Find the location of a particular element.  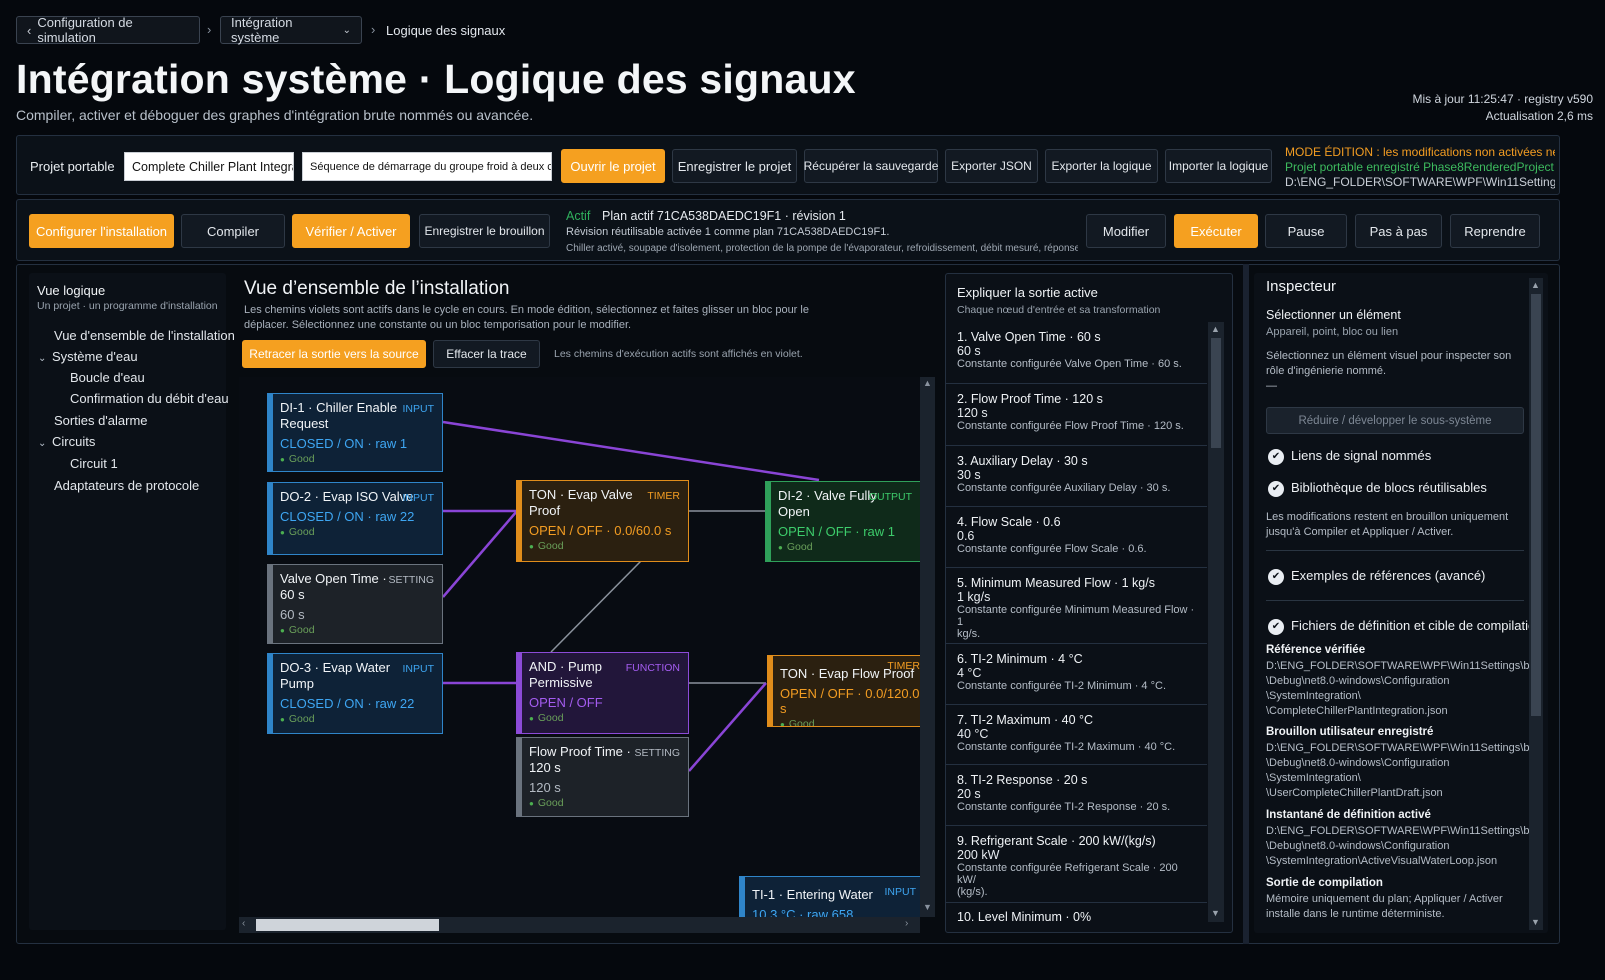

export-logic-button: Exporter la logique is located at coordinates (1101, 166).